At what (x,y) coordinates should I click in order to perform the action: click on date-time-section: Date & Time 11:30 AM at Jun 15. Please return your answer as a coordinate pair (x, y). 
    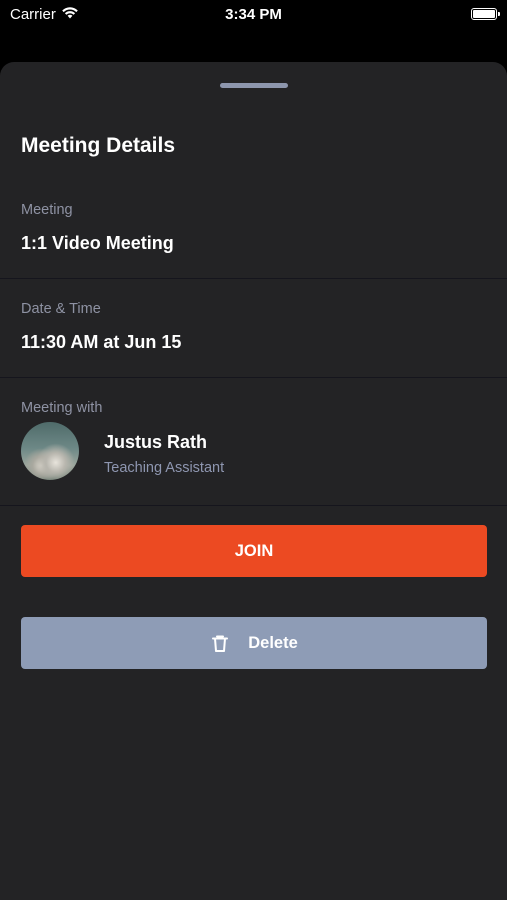
    Looking at the image, I should click on (253, 328).